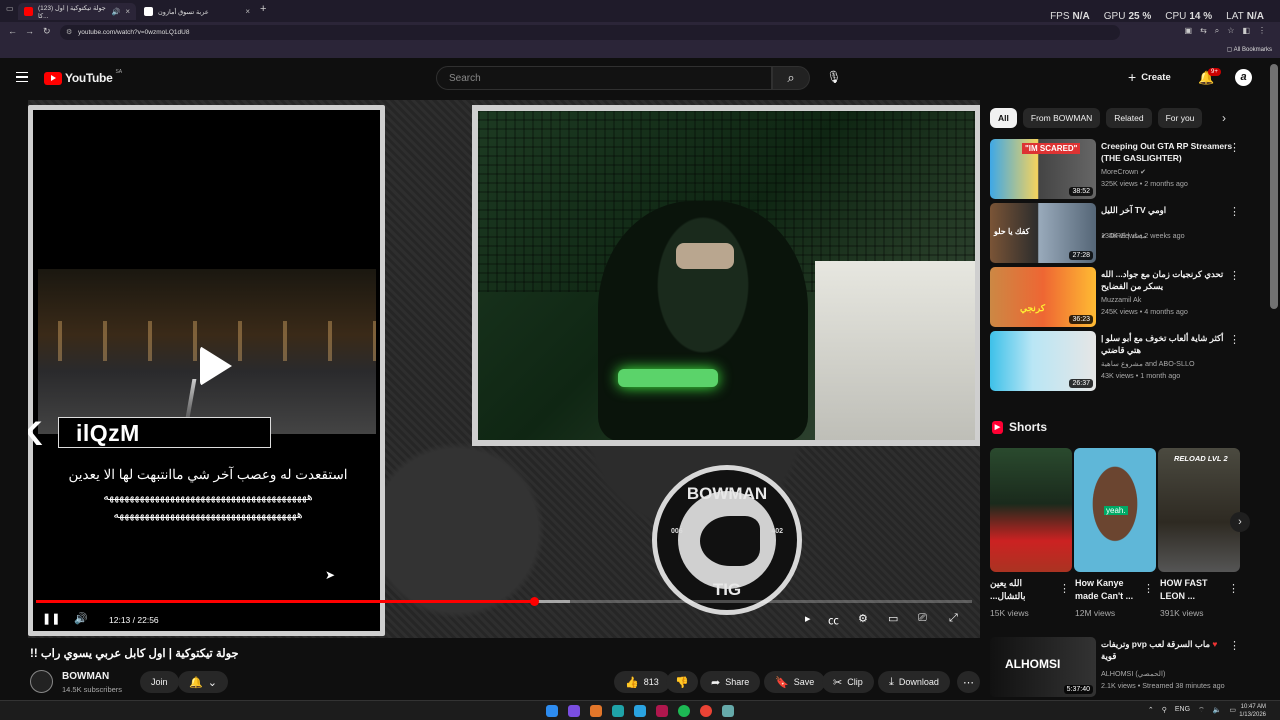 This screenshot has height=720, width=1280. I want to click on video-title: اومي TV آخر الليل, so click(1167, 210).